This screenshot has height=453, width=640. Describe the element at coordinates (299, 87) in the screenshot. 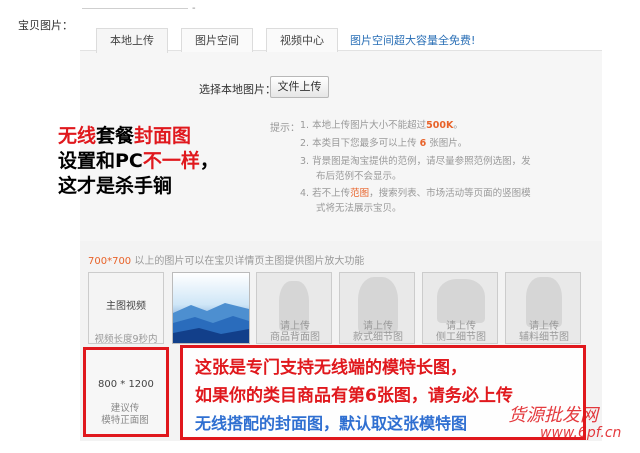

I see `file-upload-button: 文件上传` at that location.